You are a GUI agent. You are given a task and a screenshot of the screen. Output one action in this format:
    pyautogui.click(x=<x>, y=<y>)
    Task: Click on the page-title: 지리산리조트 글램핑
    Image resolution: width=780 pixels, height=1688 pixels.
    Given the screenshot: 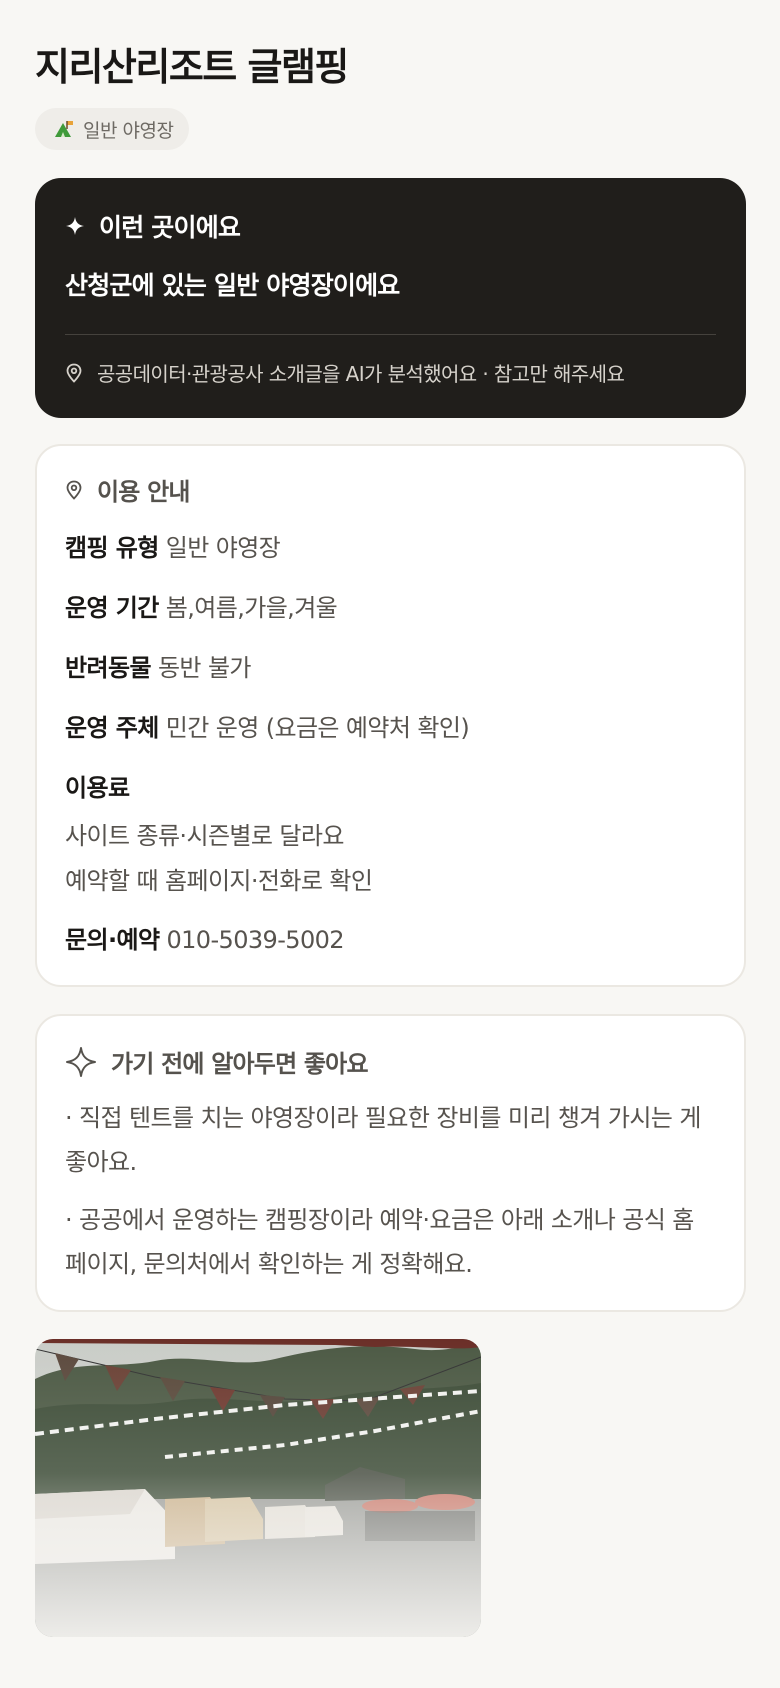 What is the action you would take?
    pyautogui.click(x=192, y=67)
    